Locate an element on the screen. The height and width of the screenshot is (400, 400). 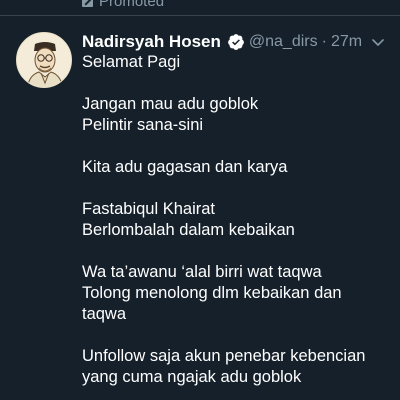
tweet-line: Kita adu gagasan dan karya is located at coordinates (185, 167).